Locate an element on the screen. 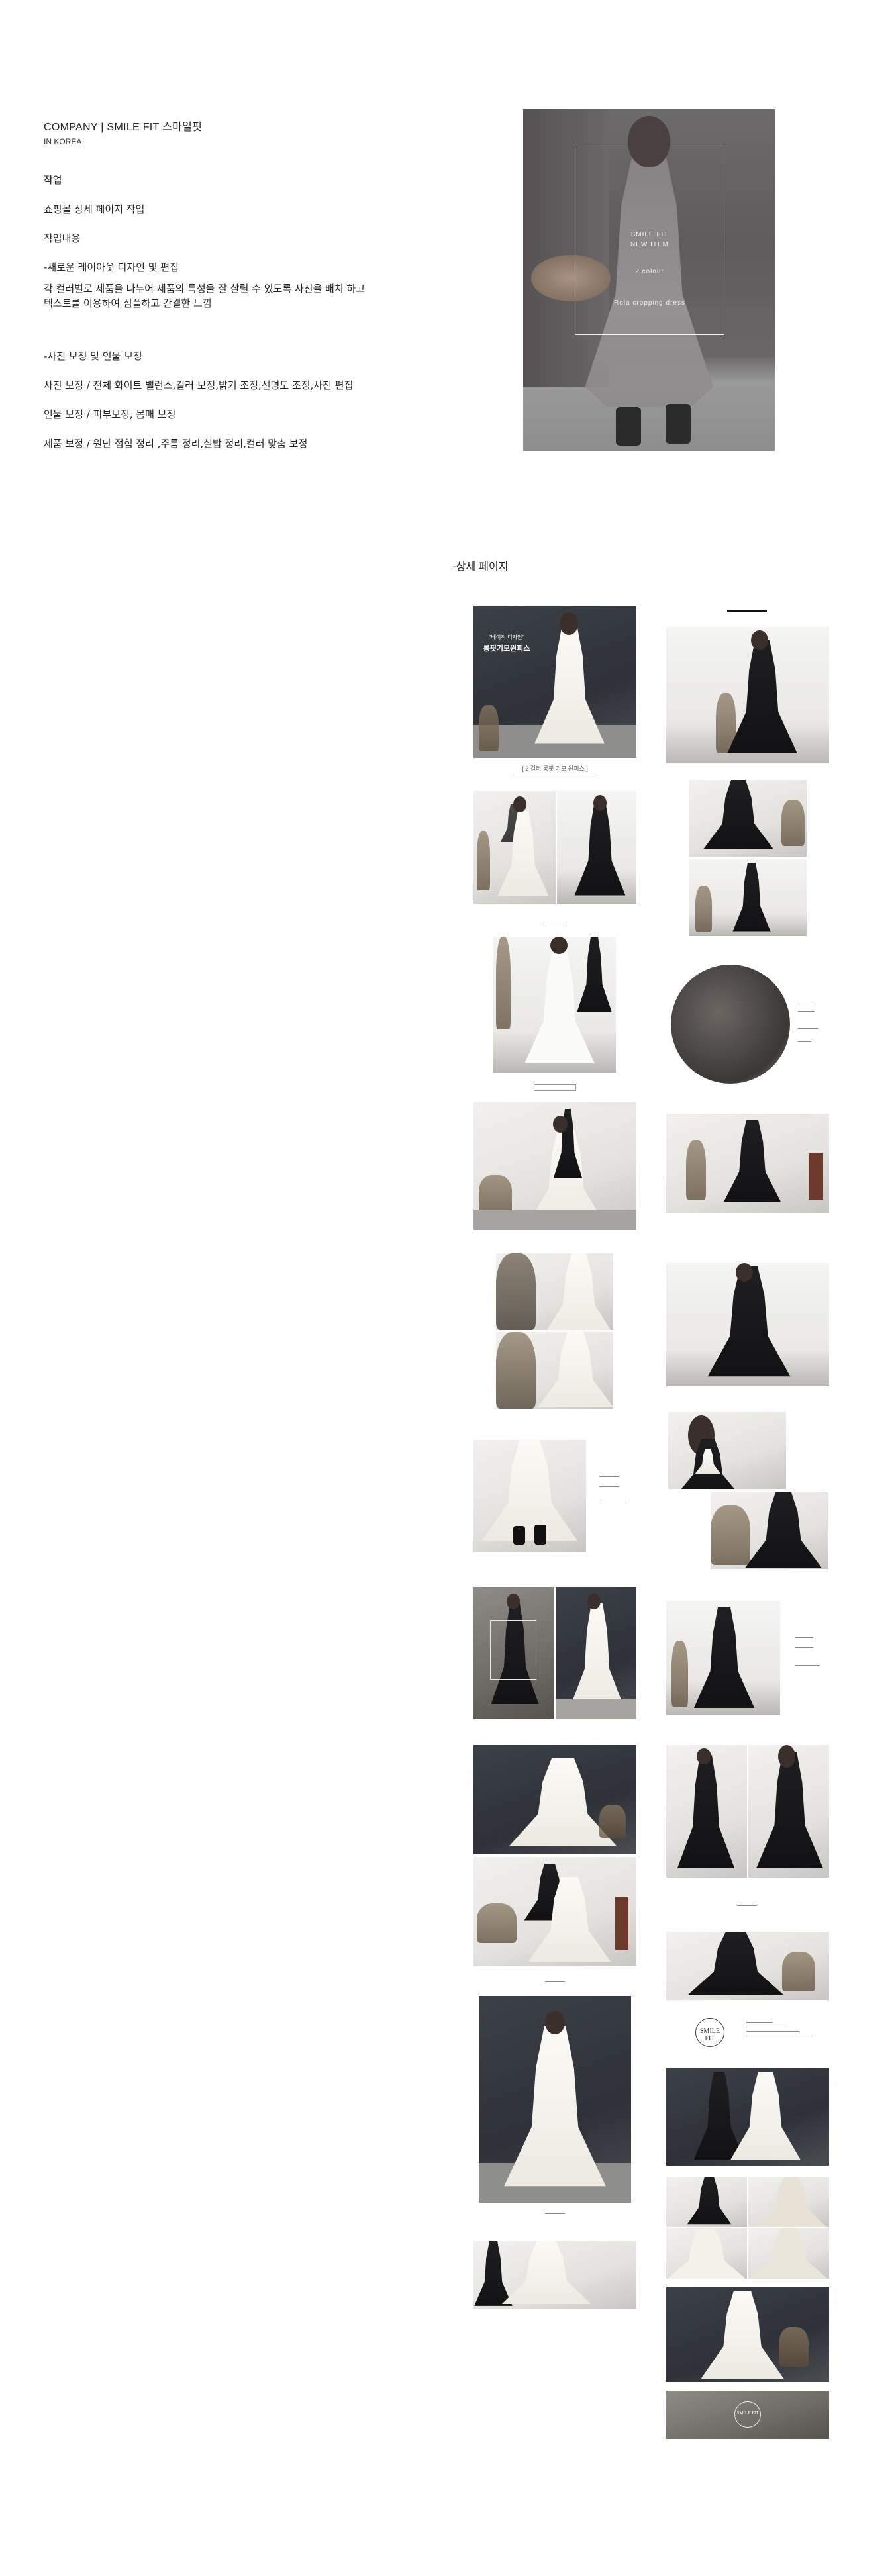 This screenshot has width=894, height=2576. retouch-title: -사진 보정 및 인물 보정 is located at coordinates (93, 356).